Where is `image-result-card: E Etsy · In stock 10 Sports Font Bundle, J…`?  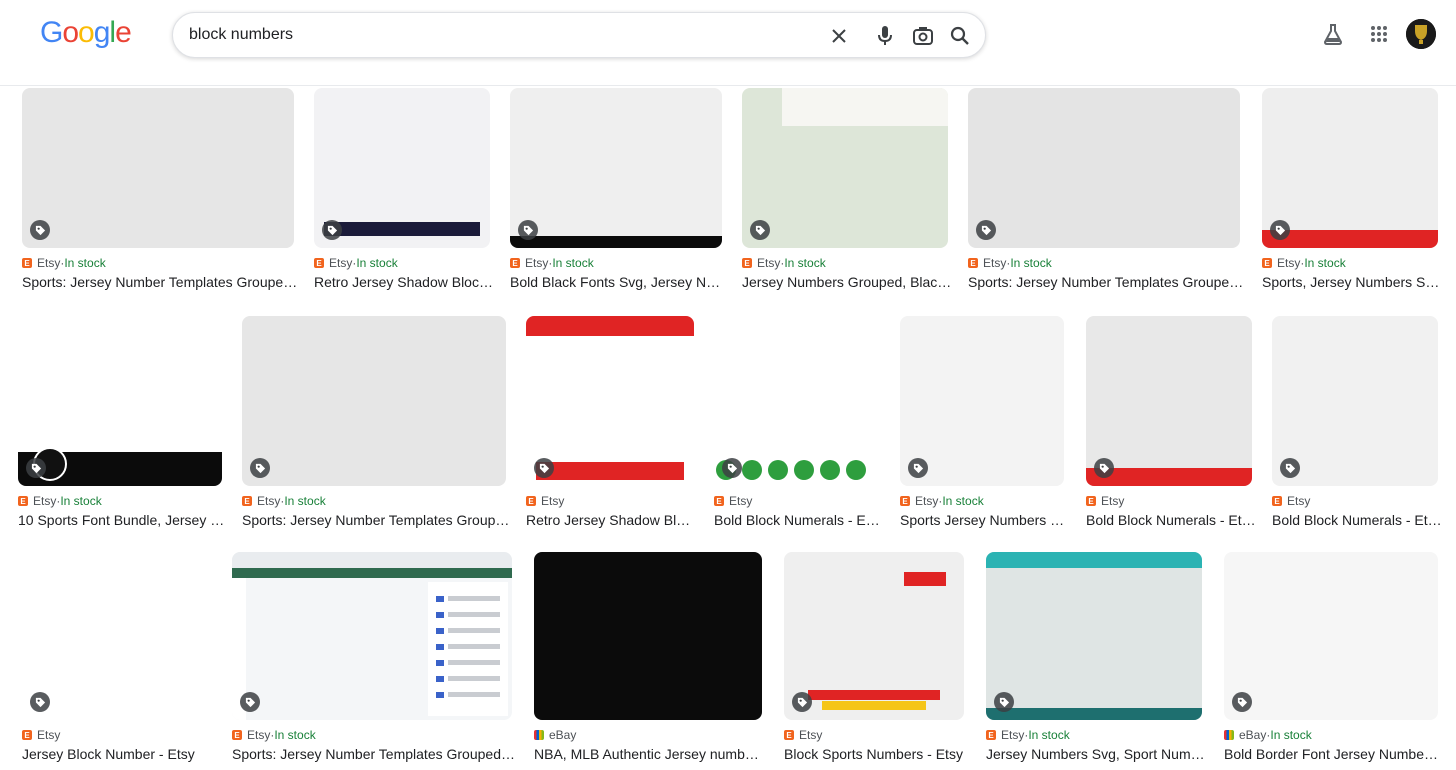
image-result-card: E Etsy · In stock 10 Sports Font Bundle, J… is located at coordinates (121, 422).